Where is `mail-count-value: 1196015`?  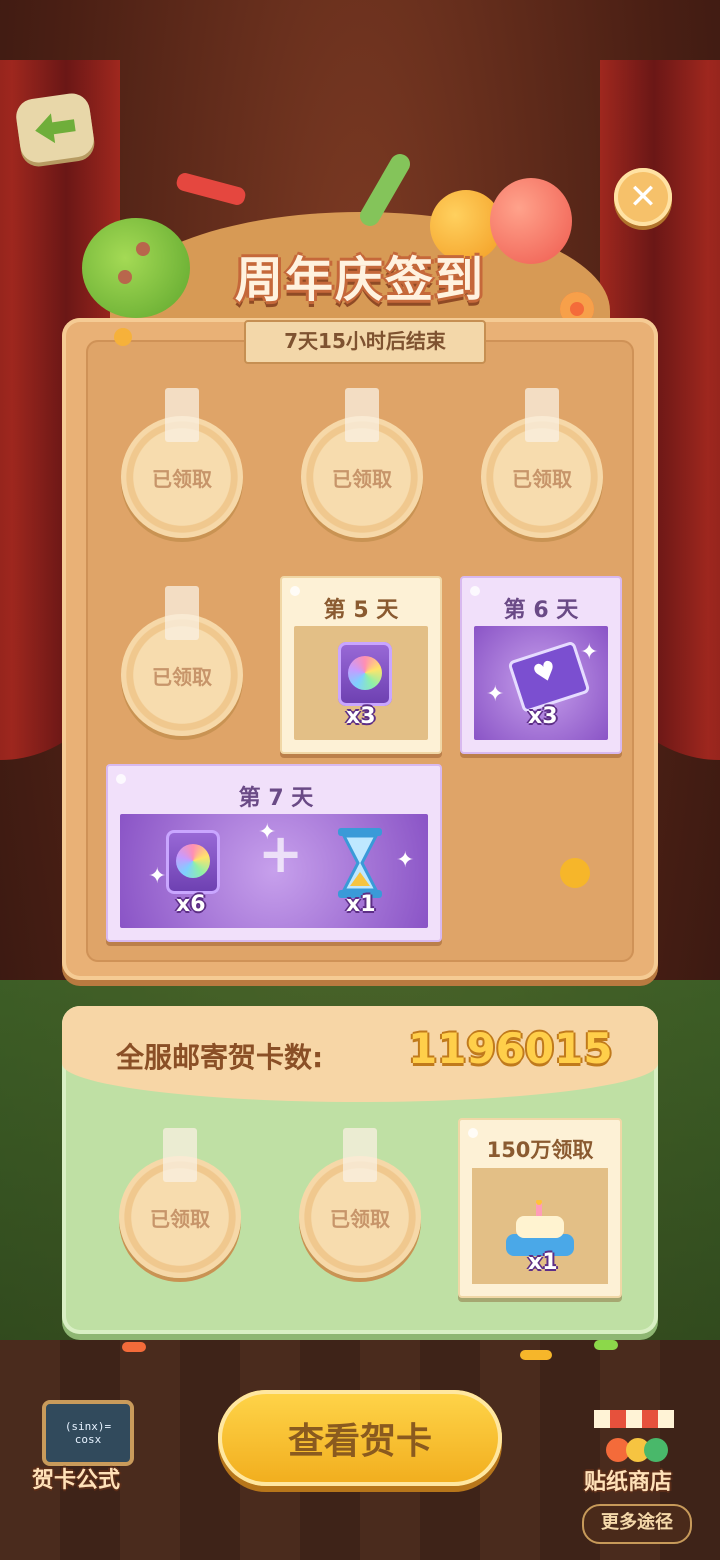
mail-count-value: 1196015 is located at coordinates (510, 1048).